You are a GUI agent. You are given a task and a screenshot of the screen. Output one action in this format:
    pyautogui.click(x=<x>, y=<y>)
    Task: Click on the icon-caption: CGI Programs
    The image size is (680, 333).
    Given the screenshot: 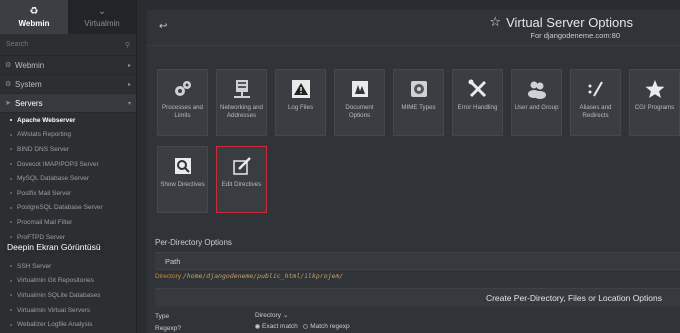 What is the action you would take?
    pyautogui.click(x=654, y=107)
    